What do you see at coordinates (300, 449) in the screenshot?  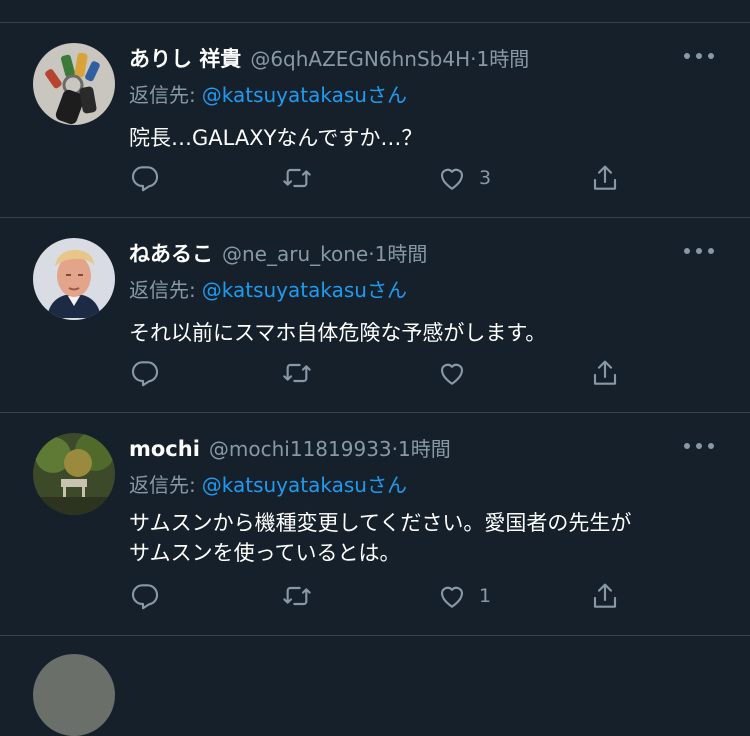 I see `user-handle: @mochi11819933` at bounding box center [300, 449].